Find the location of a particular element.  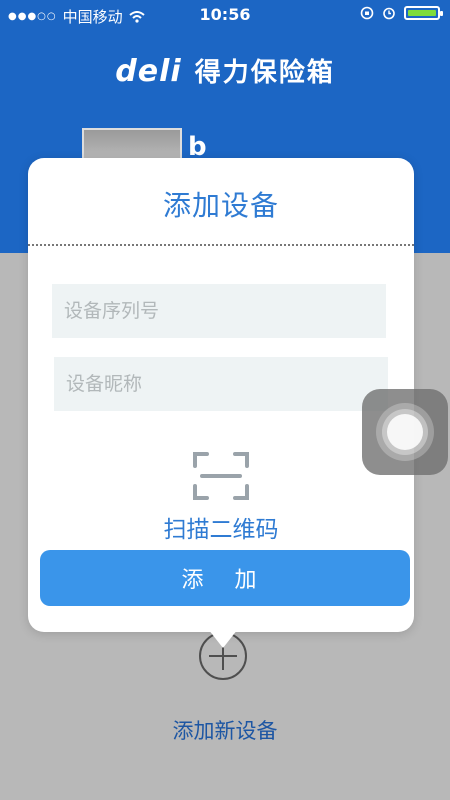

dialog-pointer is located at coordinates (223, 634).